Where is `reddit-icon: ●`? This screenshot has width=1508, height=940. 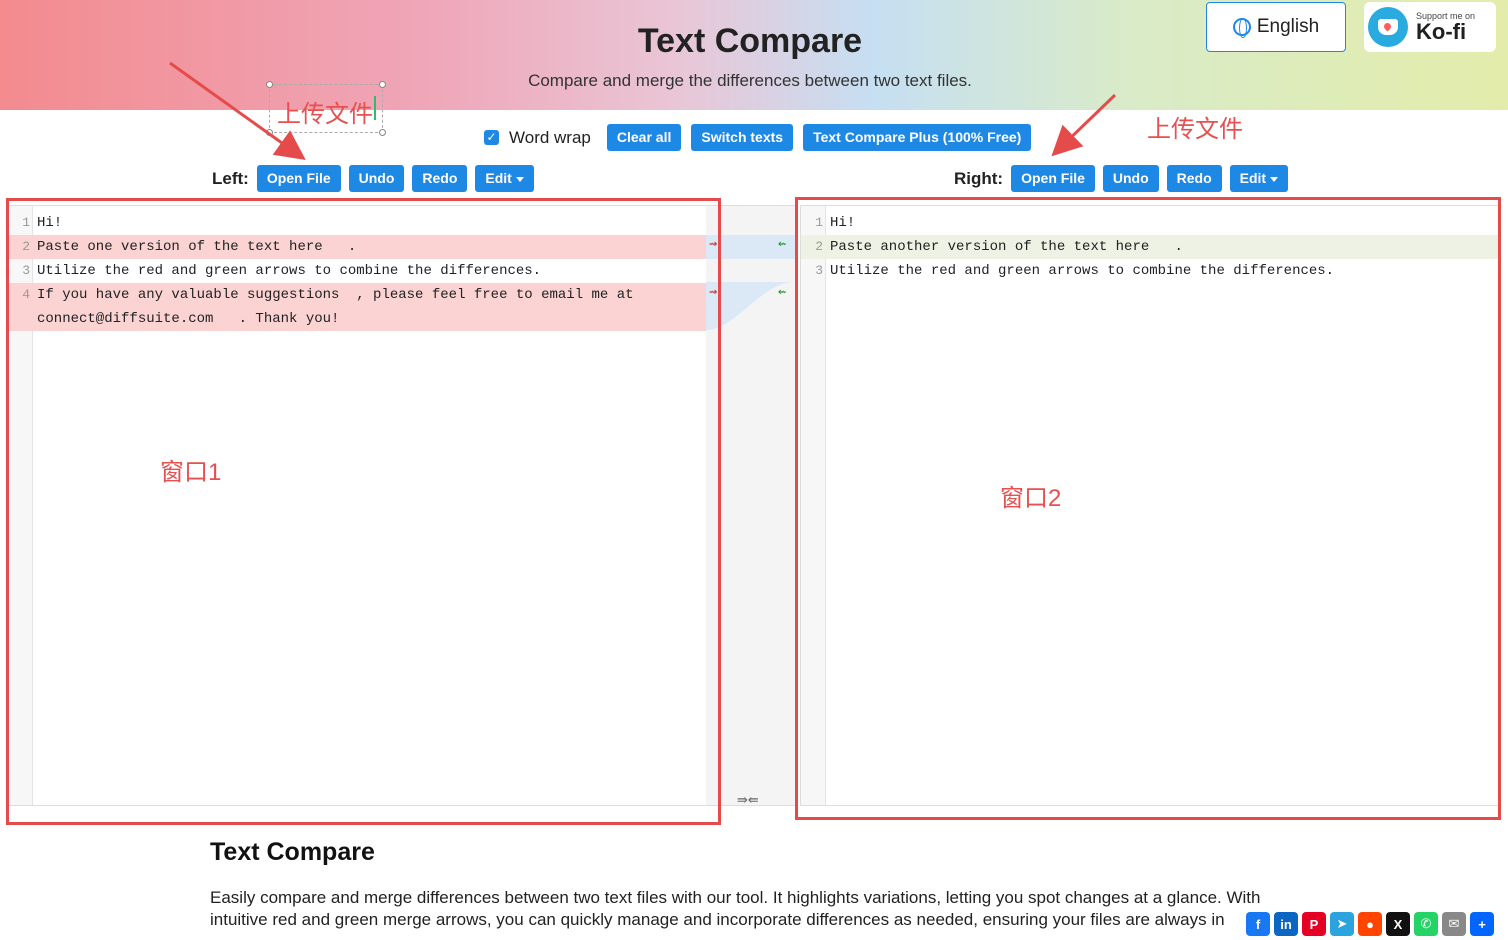 reddit-icon: ● is located at coordinates (1370, 924).